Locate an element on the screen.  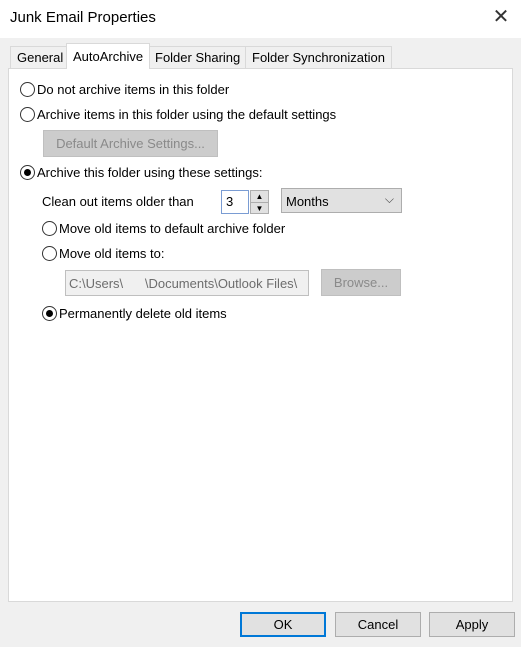
up-arrow-icon: ▲ is located at coordinates (259, 196).